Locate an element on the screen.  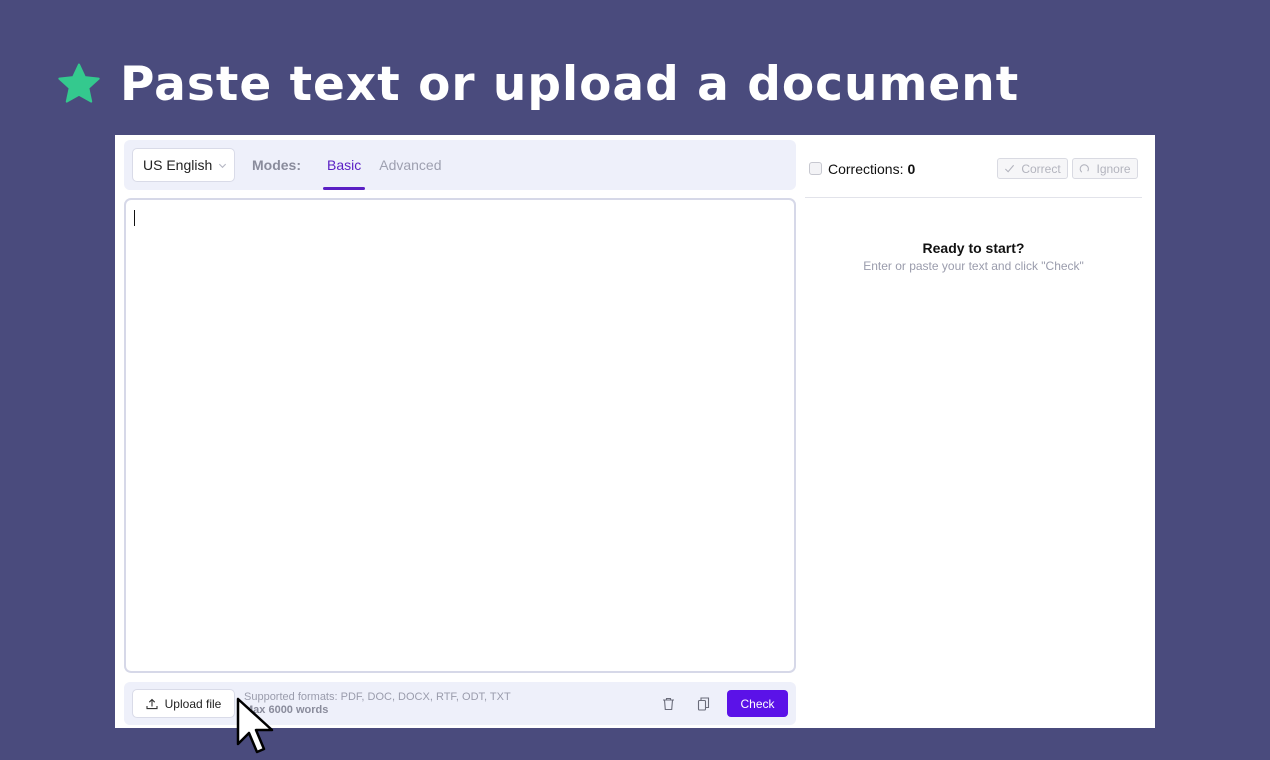
tab-basic: Basic is located at coordinates (344, 165).